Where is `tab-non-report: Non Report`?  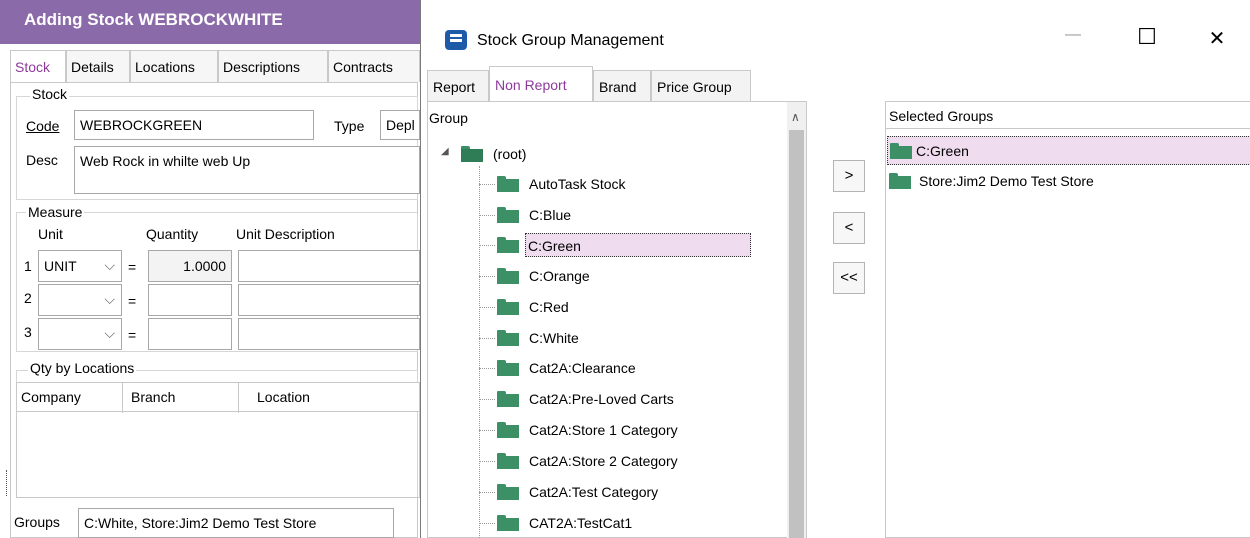 tab-non-report: Non Report is located at coordinates (541, 83).